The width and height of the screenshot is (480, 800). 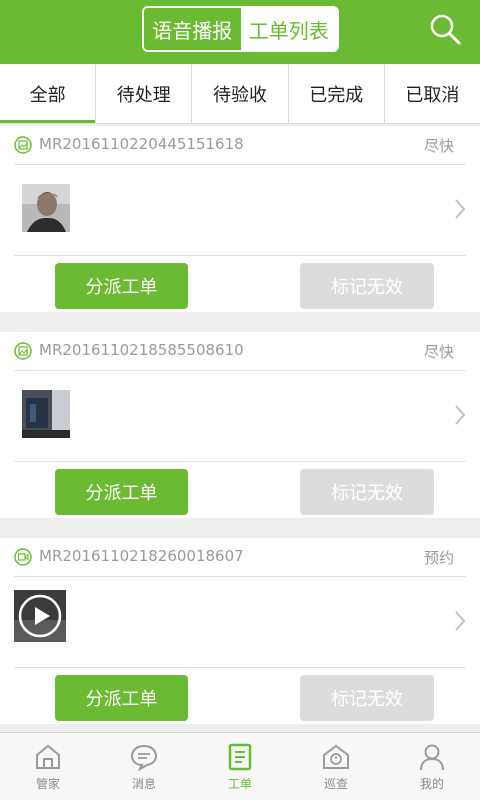 What do you see at coordinates (48, 756) in the screenshot?
I see `home-icon` at bounding box center [48, 756].